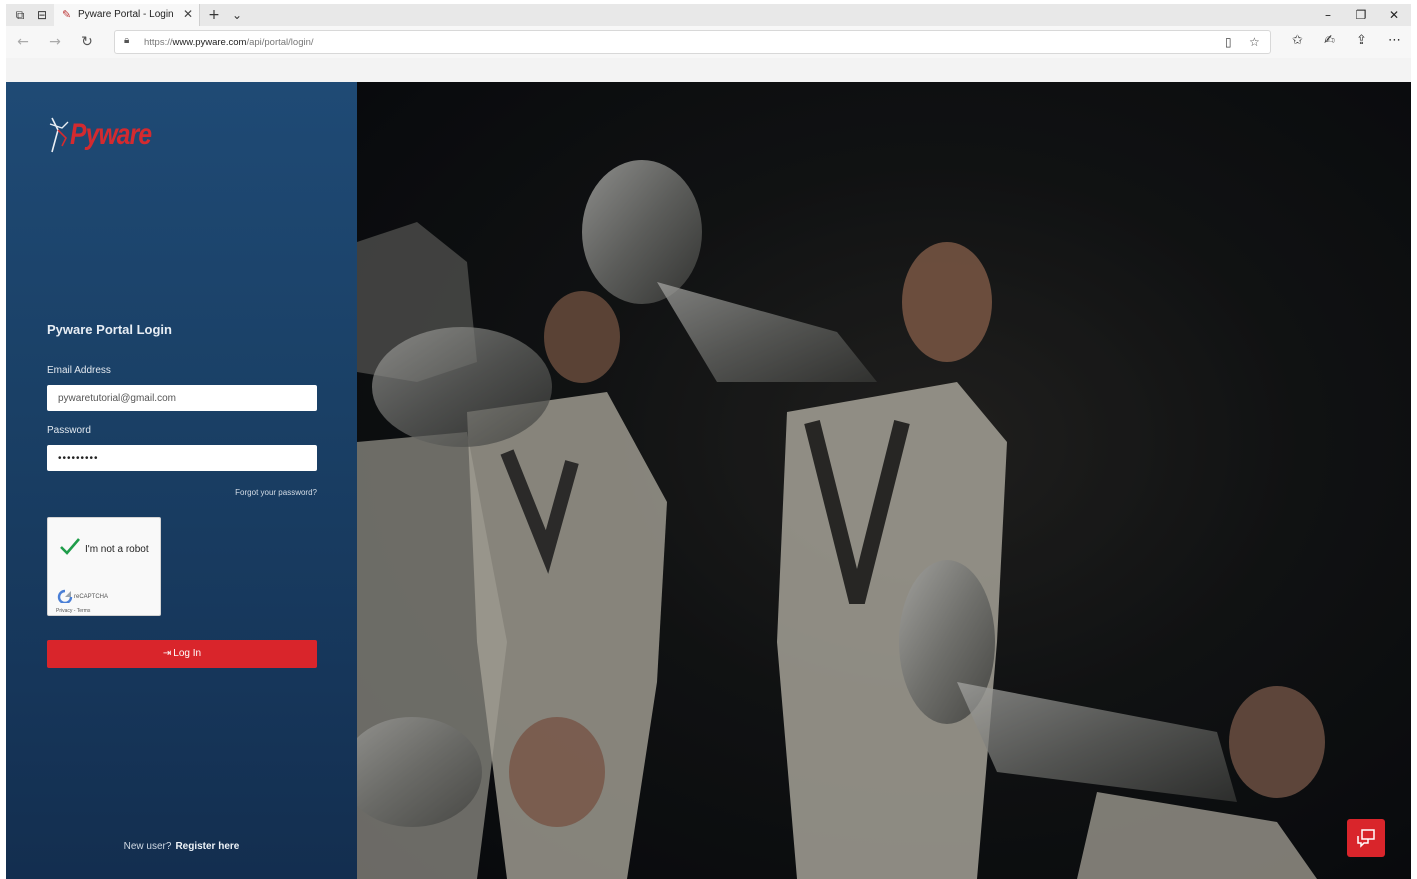 This screenshot has height=879, width=1417. I want to click on vertical-tabs-icon: ⊟, so click(42, 15).